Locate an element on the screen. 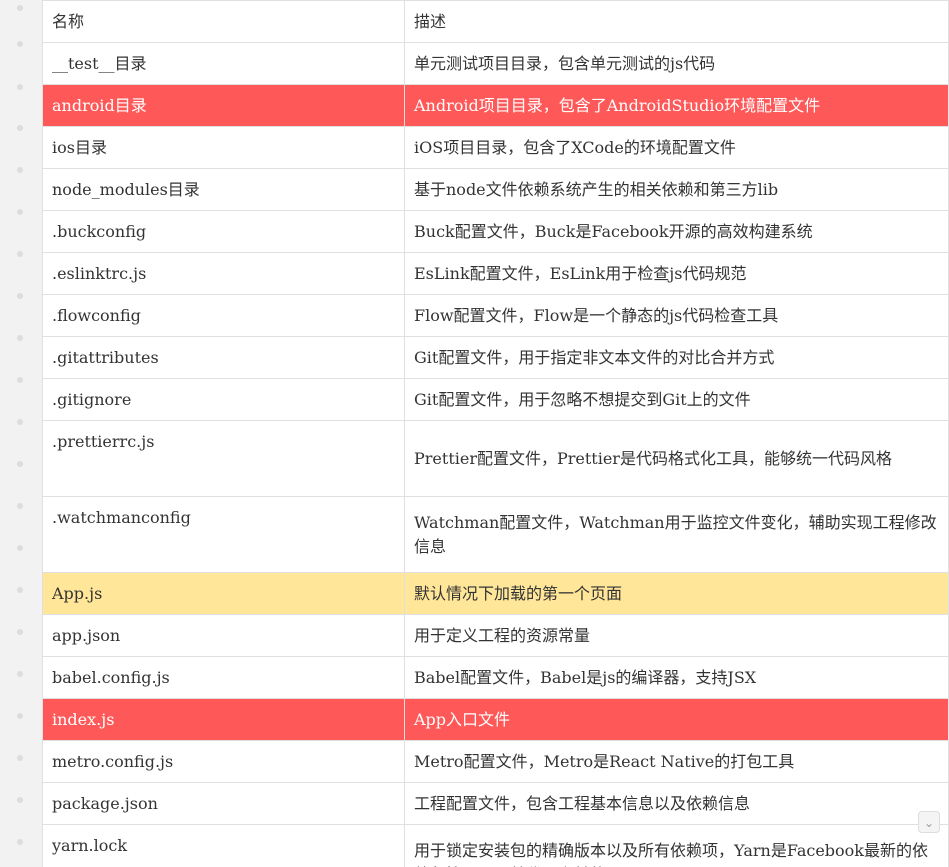  file-description-cell: 基于node文件依赖系统产生的相关依赖和第三方lib is located at coordinates (676, 189).